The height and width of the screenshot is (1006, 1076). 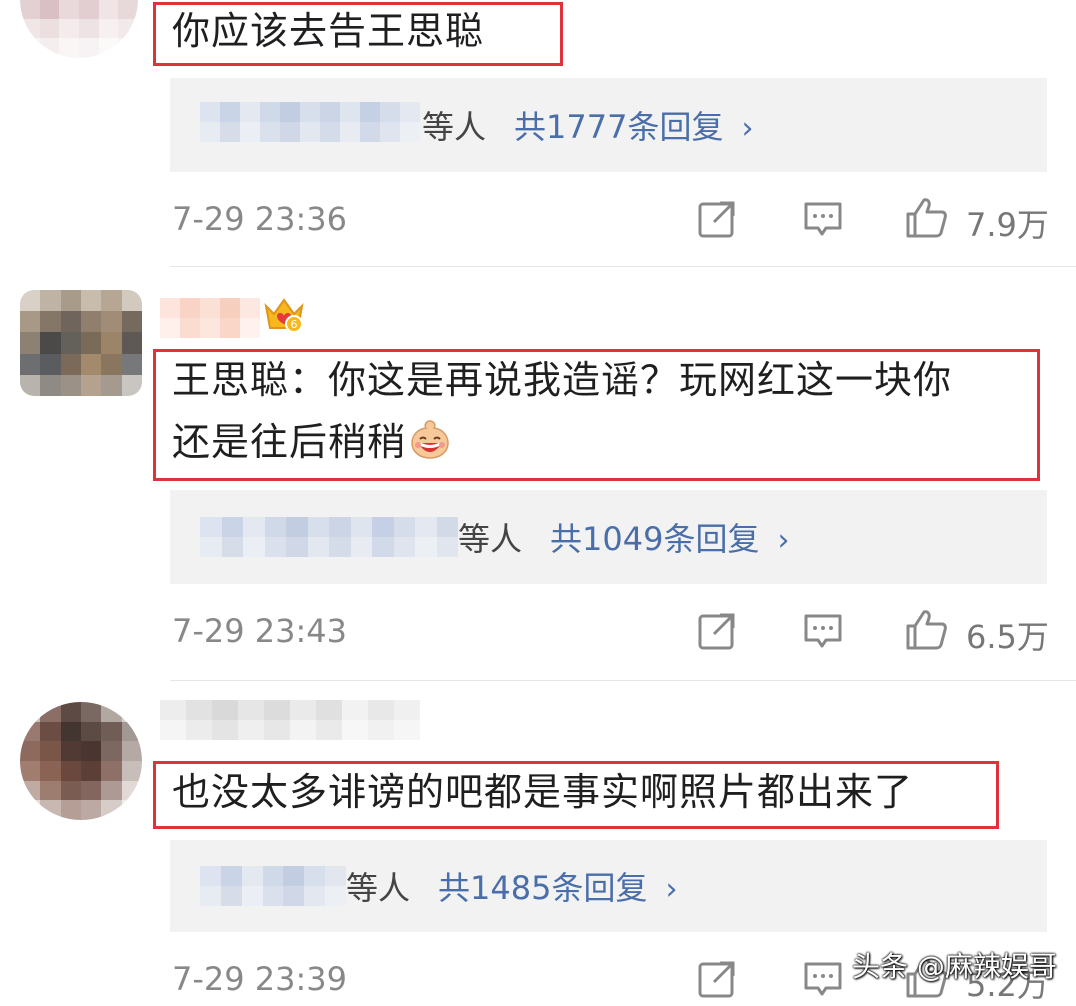 What do you see at coordinates (260, 631) in the screenshot?
I see `comment-time: 7-29 23:43` at bounding box center [260, 631].